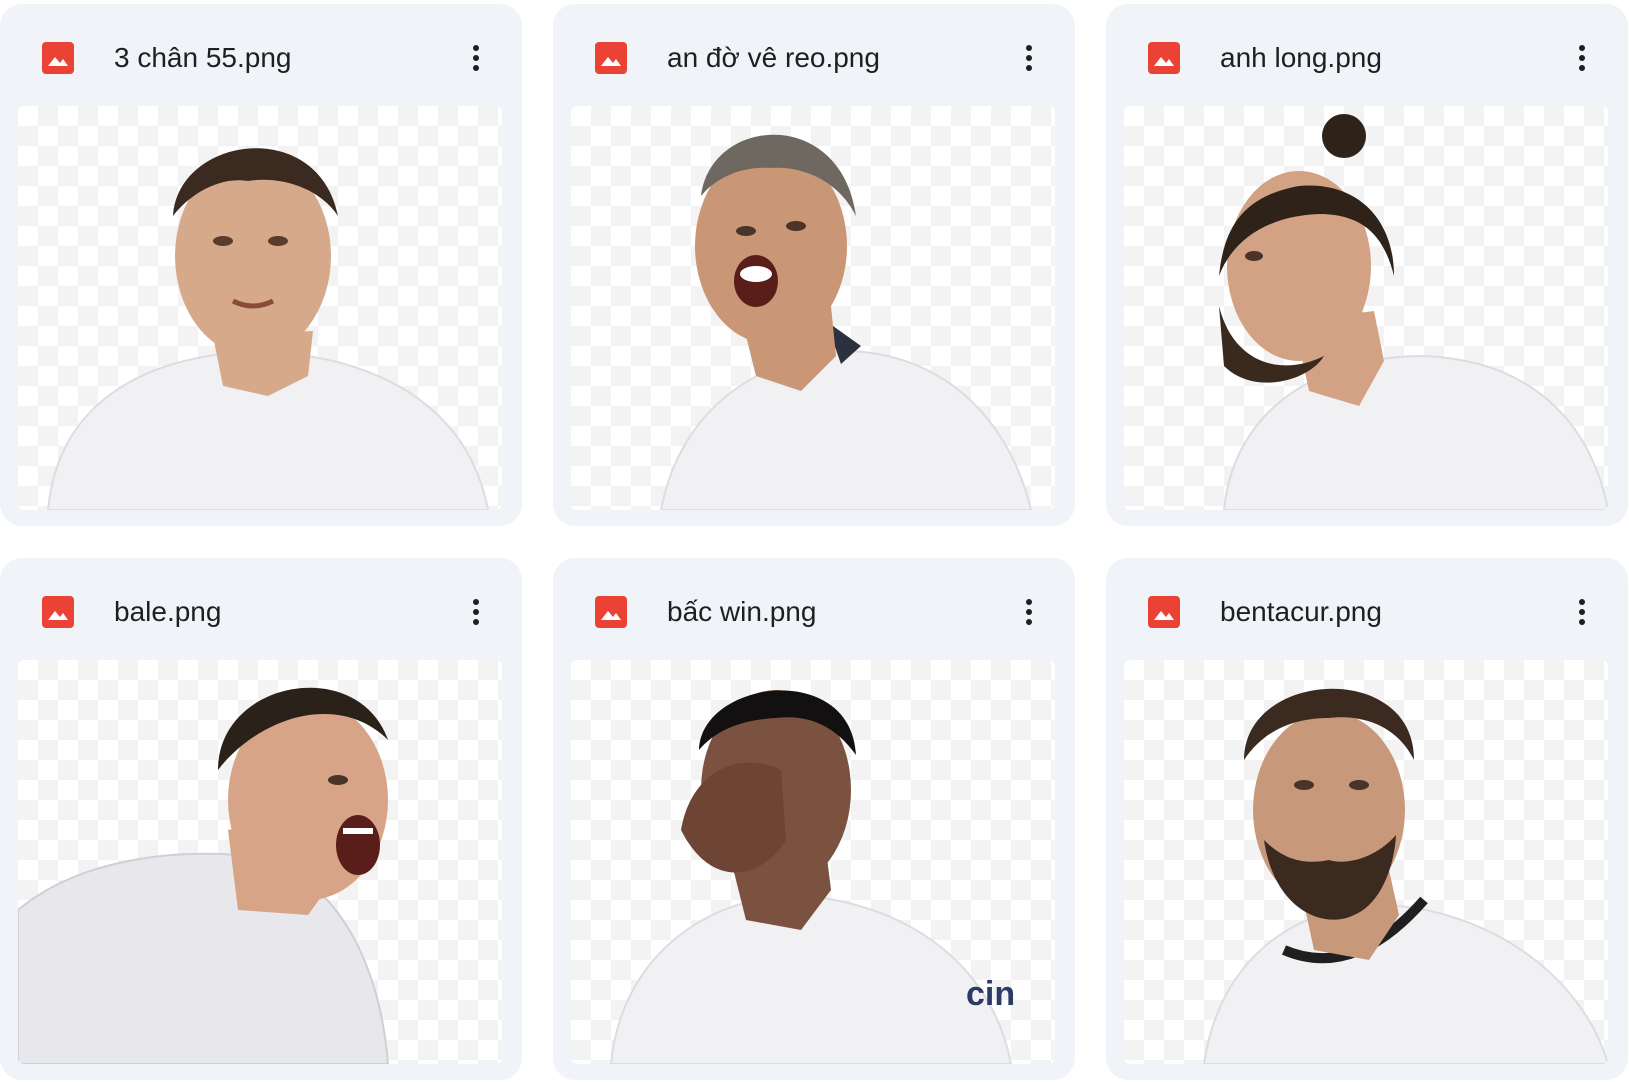  I want to click on file-card-header: 3 chân 55.png, so click(261, 55).